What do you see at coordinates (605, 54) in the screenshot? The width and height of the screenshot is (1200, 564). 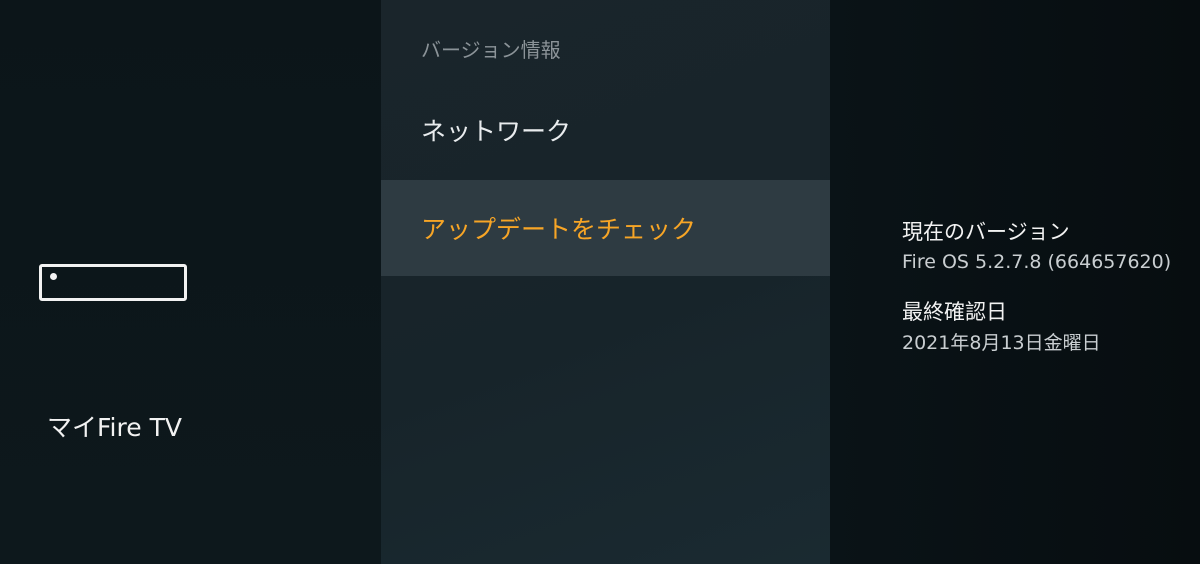 I see `menu-item-version-info: バージョン情報` at bounding box center [605, 54].